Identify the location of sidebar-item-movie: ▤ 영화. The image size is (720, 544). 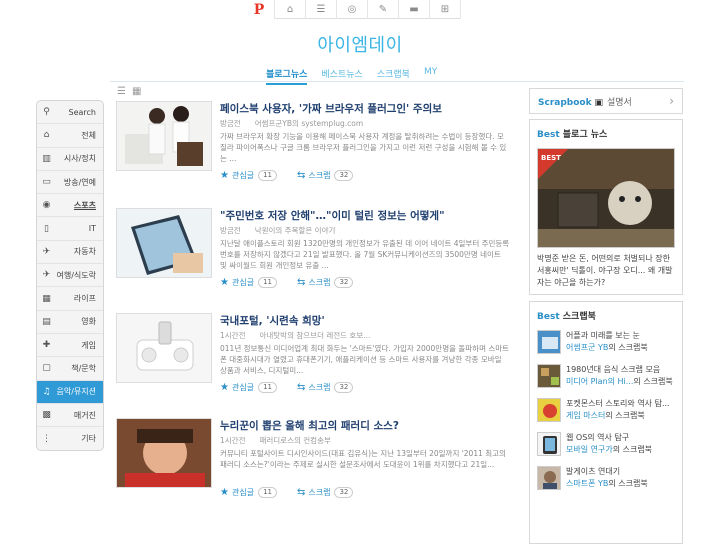
(70, 322).